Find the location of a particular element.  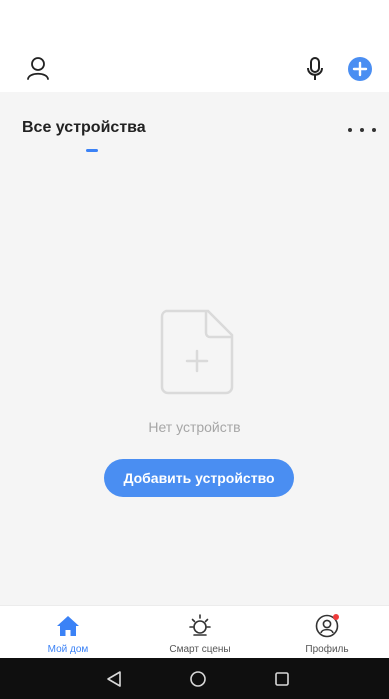

plus-circle-icon is located at coordinates (360, 69).